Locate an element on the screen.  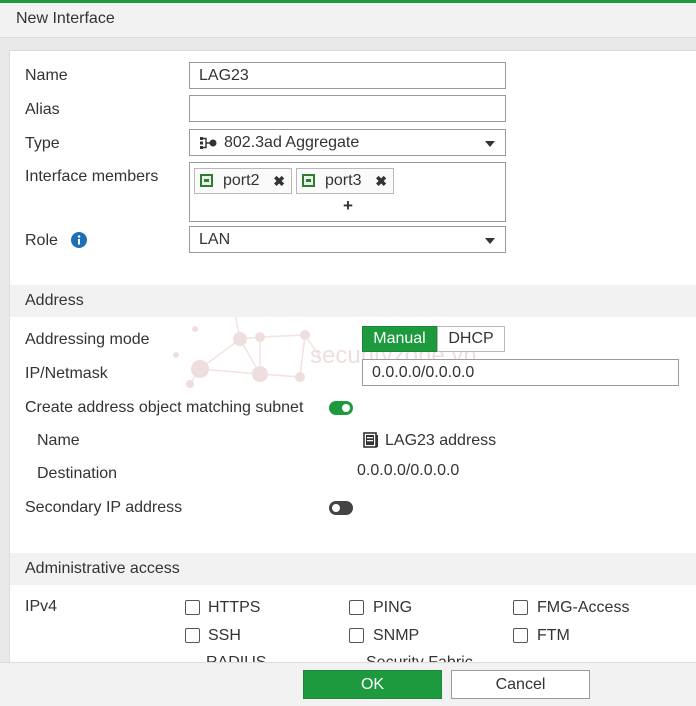
destination-label: Destination is located at coordinates (77, 473).